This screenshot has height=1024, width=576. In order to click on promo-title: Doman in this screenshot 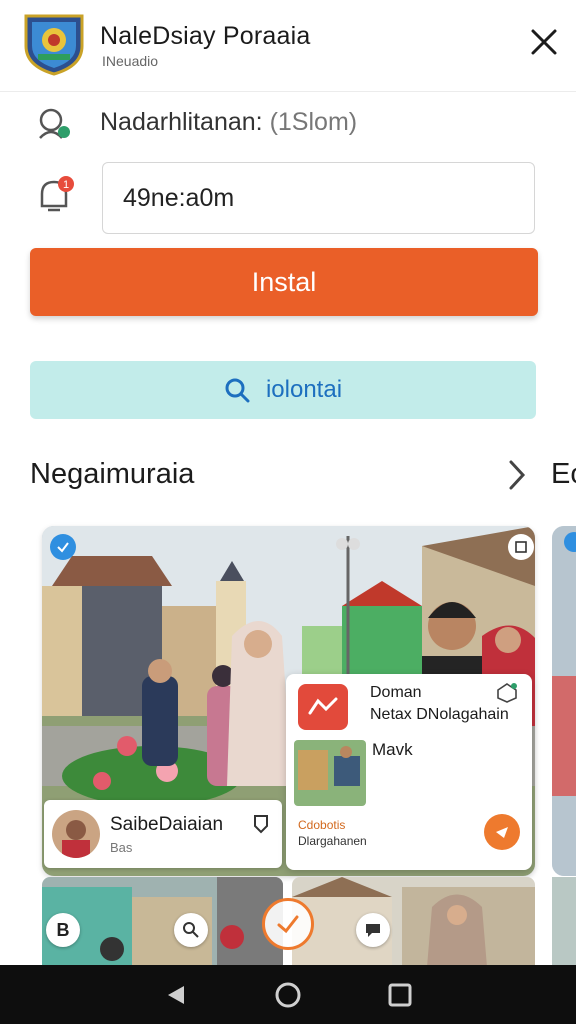, I will do `click(396, 692)`.